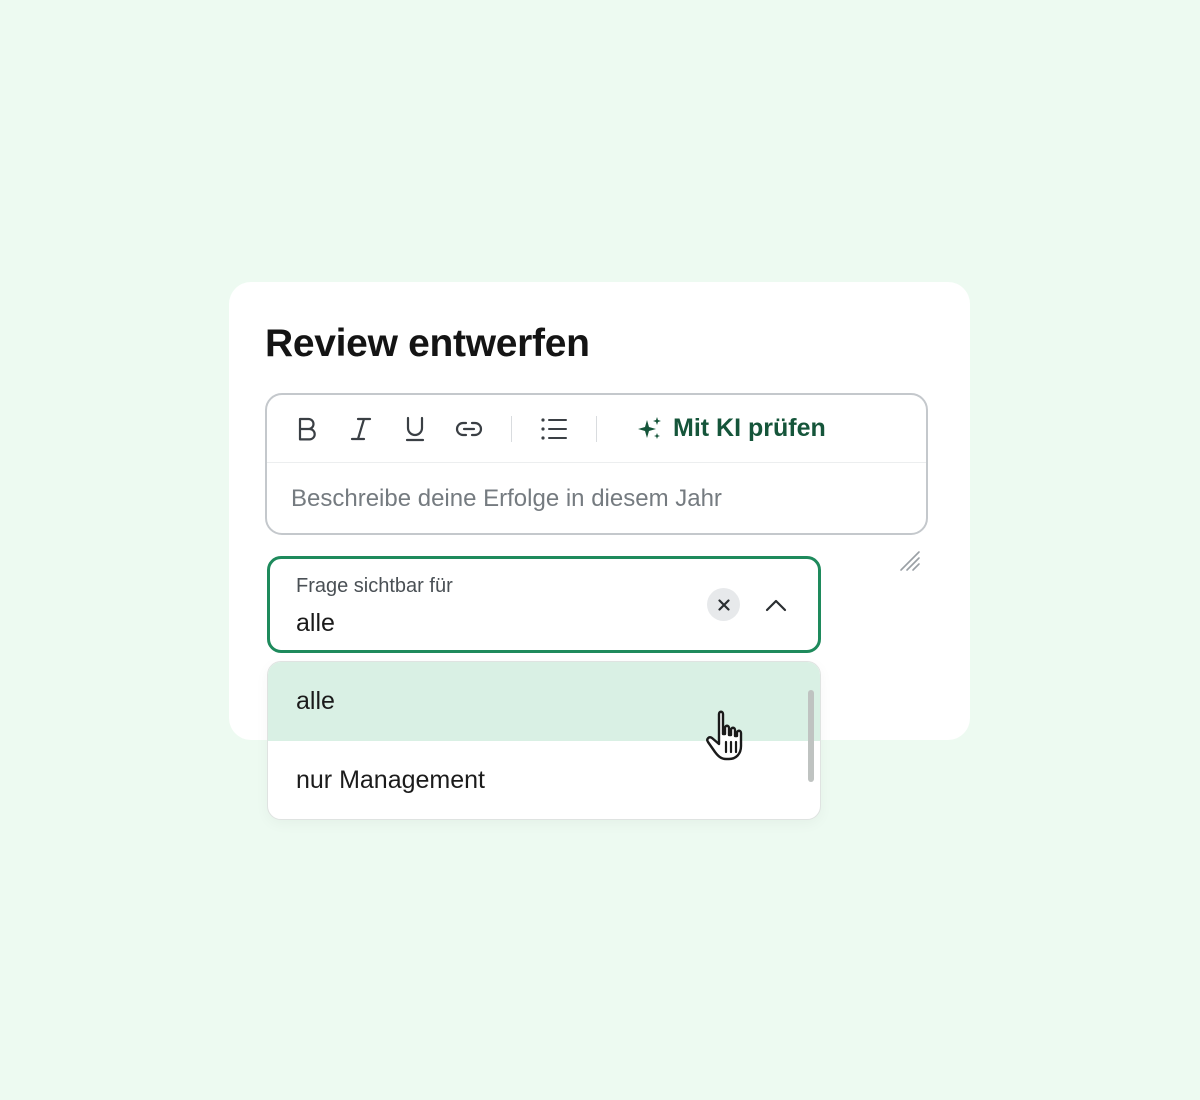  Describe the element at coordinates (544, 604) in the screenshot. I see `visibility-select: Frage sichtbar für alle` at that location.